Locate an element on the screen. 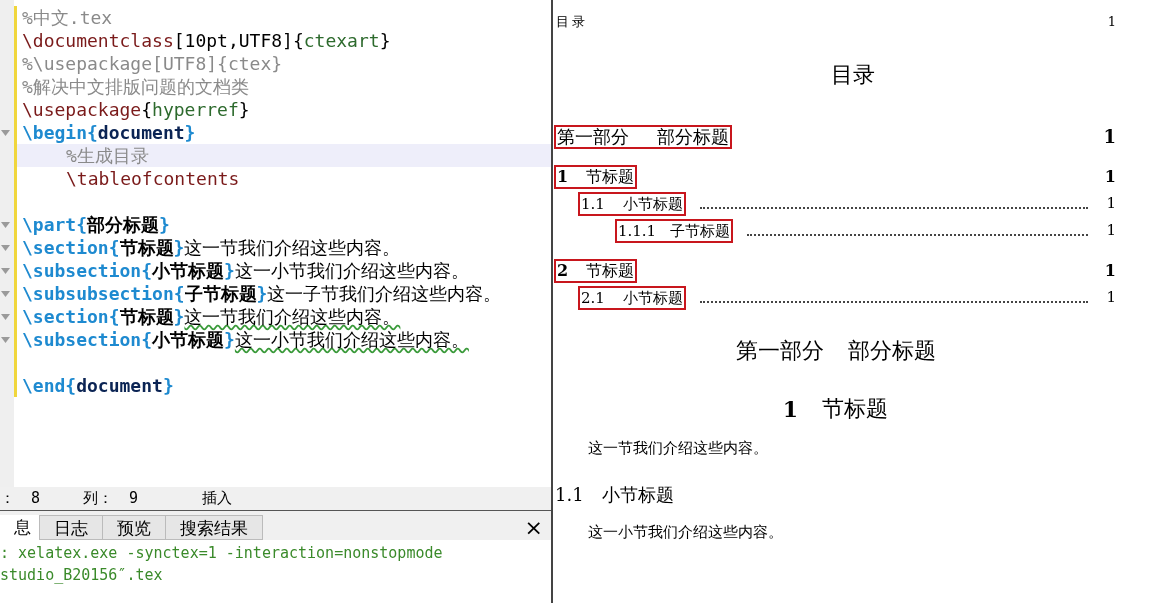 This screenshot has height=603, width=1154. running-header-title: 目录 is located at coordinates (572, 22).